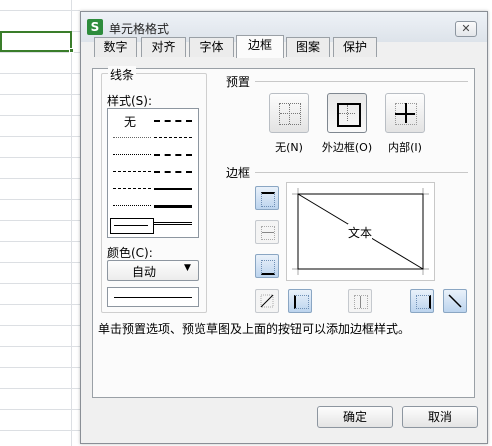 The width and height of the screenshot is (492, 446). I want to click on line-style-dashdot, so click(132, 188).